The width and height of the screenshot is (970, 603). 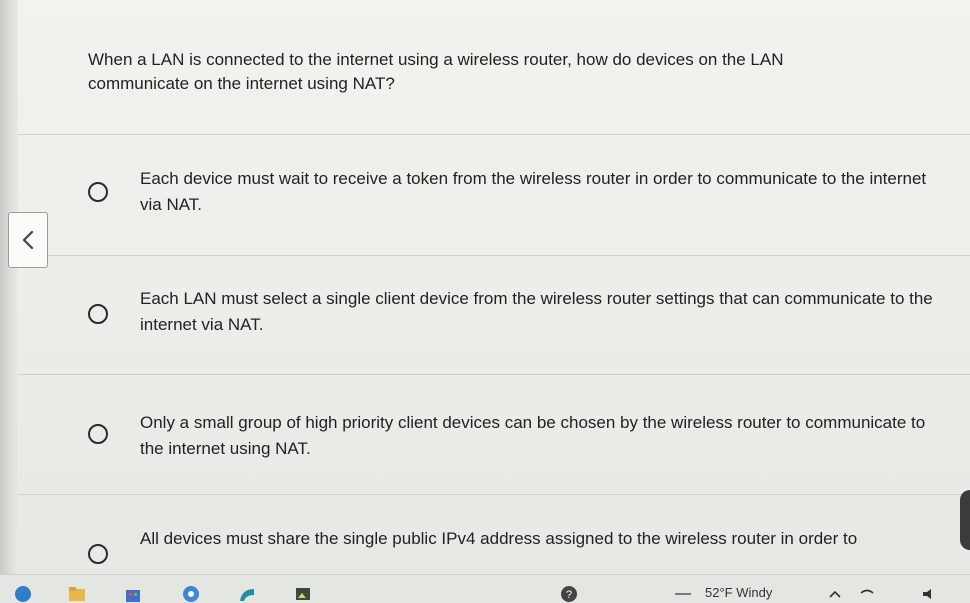 I want to click on photos-icon, so click(x=303, y=594).